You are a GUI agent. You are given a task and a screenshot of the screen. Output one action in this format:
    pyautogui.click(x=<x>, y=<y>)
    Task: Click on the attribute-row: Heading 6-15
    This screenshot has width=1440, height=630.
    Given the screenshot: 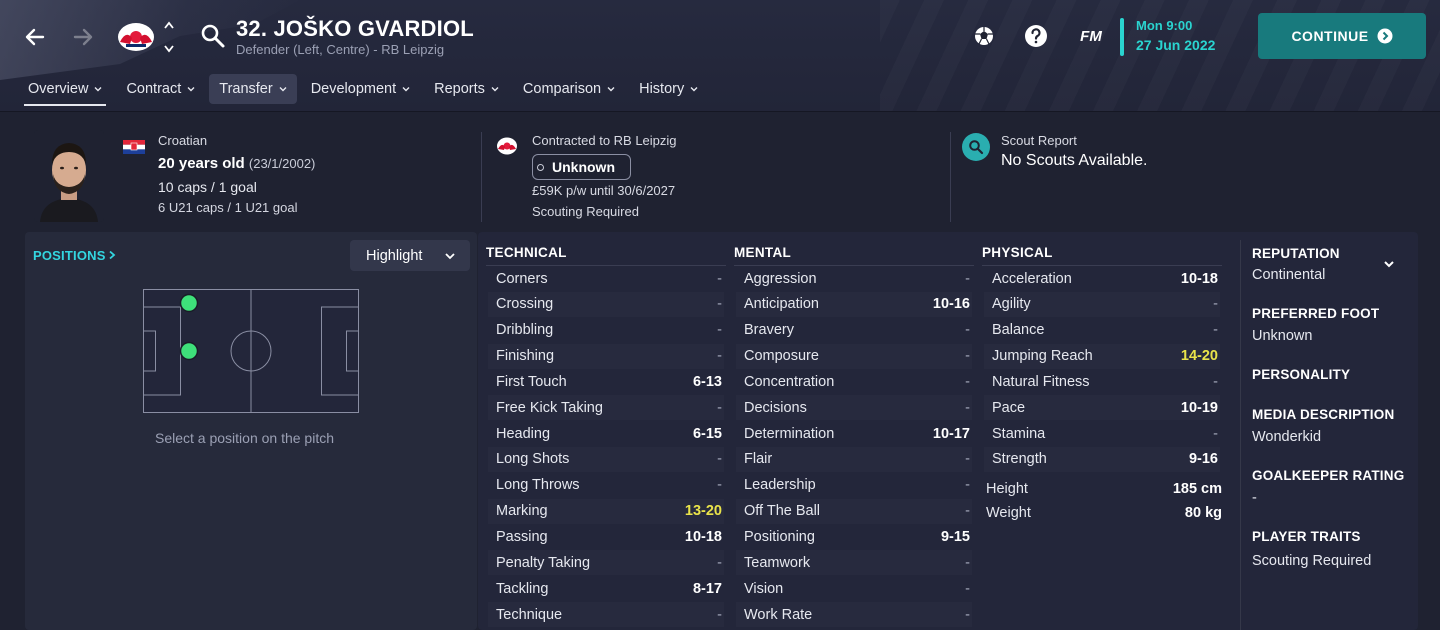 What is the action you would take?
    pyautogui.click(x=606, y=433)
    